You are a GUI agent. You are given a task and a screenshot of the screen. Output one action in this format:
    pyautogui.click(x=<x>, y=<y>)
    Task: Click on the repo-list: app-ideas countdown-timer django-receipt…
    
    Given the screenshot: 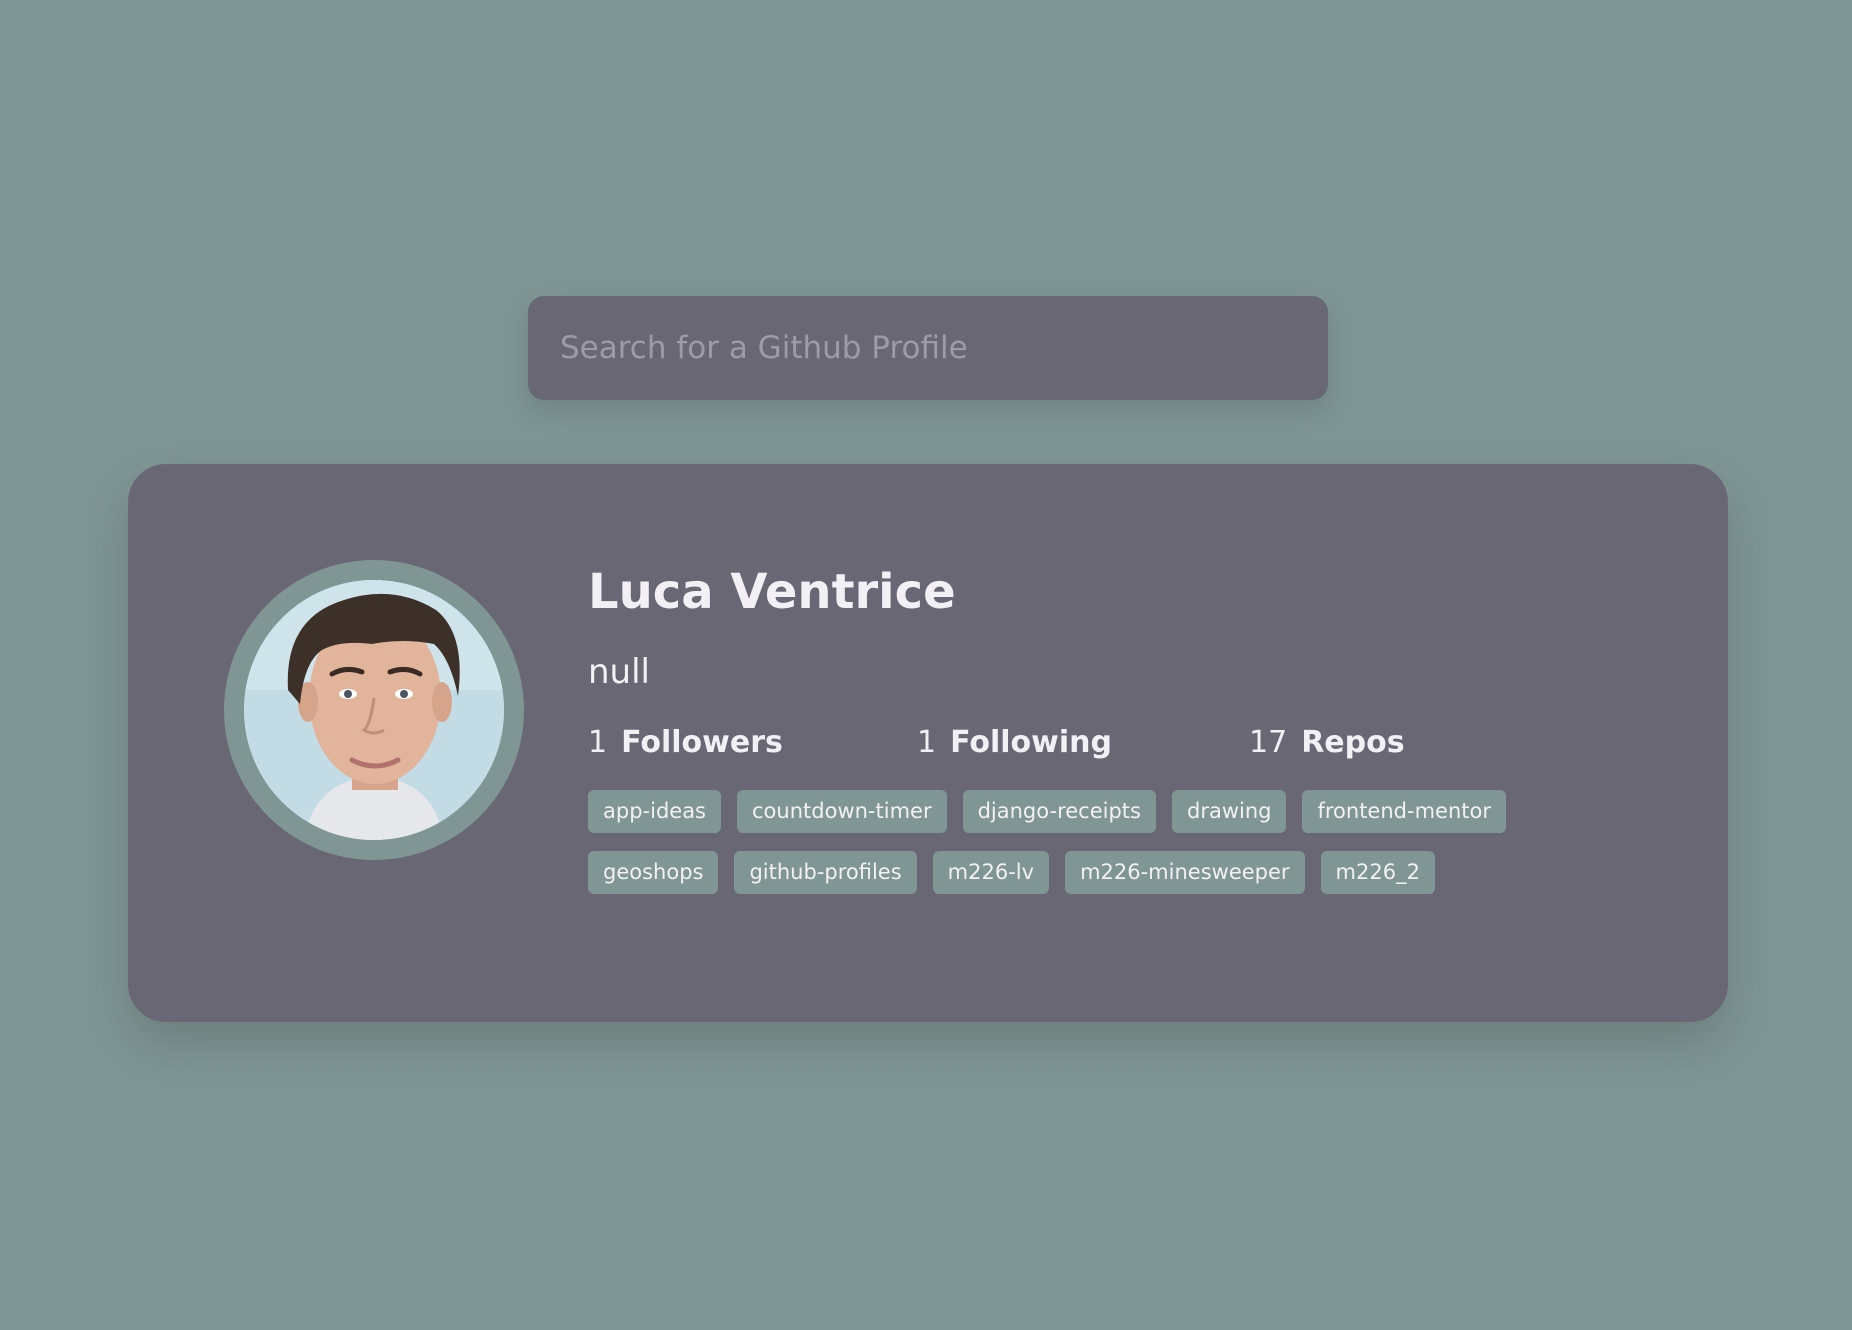 What is the action you would take?
    pyautogui.click(x=1118, y=851)
    